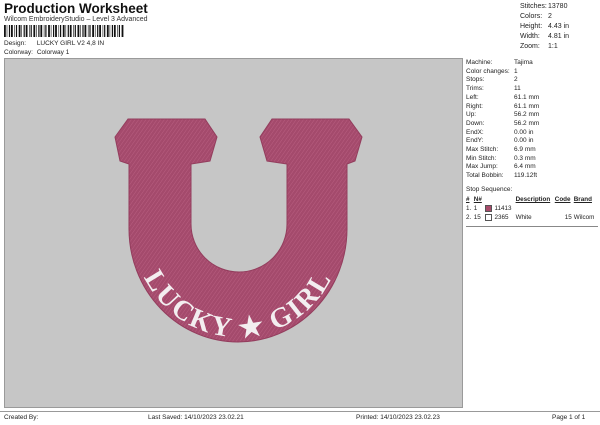 Image resolution: width=600 pixels, height=425 pixels. Describe the element at coordinates (488, 71) in the screenshot. I see `detail-label: Color changes:` at that location.